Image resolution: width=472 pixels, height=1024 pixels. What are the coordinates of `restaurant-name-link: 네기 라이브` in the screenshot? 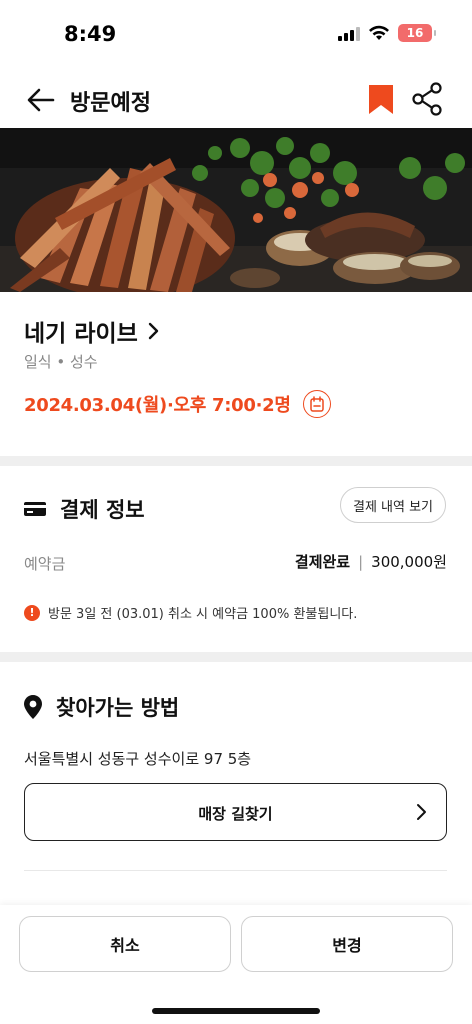 It's located at (92, 331).